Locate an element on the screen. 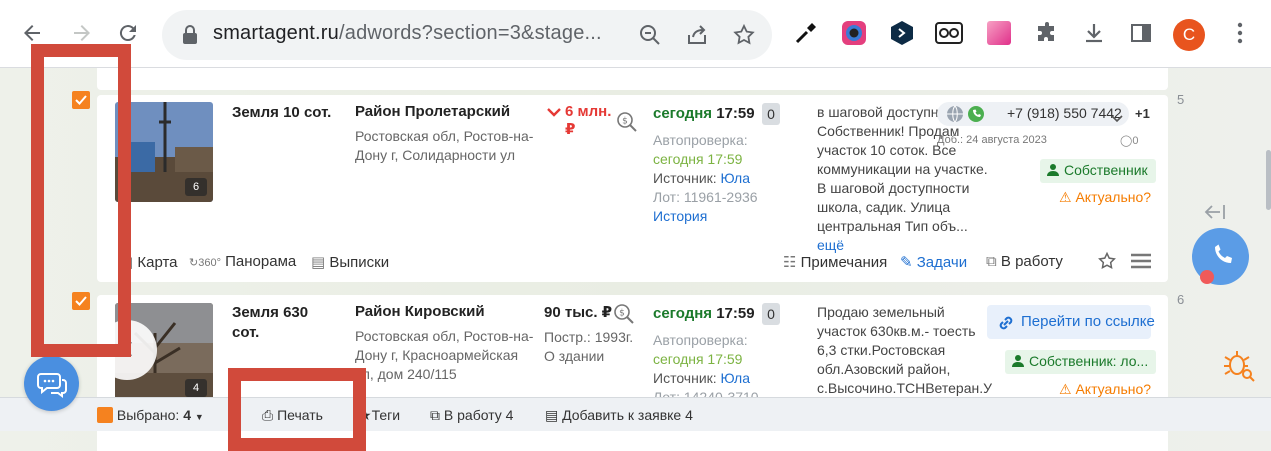 The height and width of the screenshot is (451, 1271). open-link-button: Перейти по ссылке is located at coordinates (1071, 322).